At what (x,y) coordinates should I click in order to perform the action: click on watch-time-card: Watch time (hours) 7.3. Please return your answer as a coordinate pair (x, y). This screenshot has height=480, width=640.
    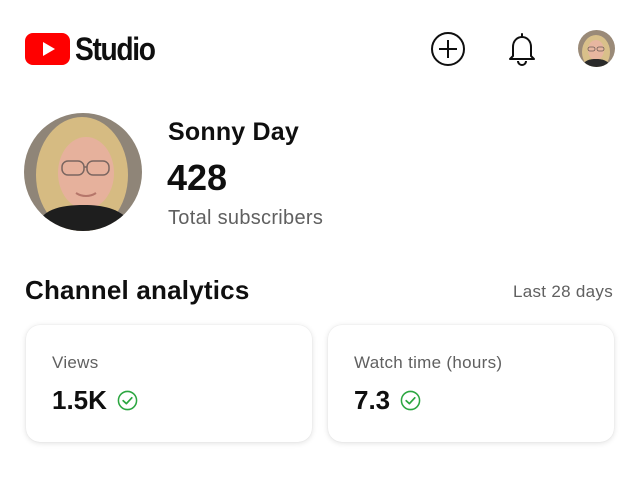
    Looking at the image, I should click on (471, 383).